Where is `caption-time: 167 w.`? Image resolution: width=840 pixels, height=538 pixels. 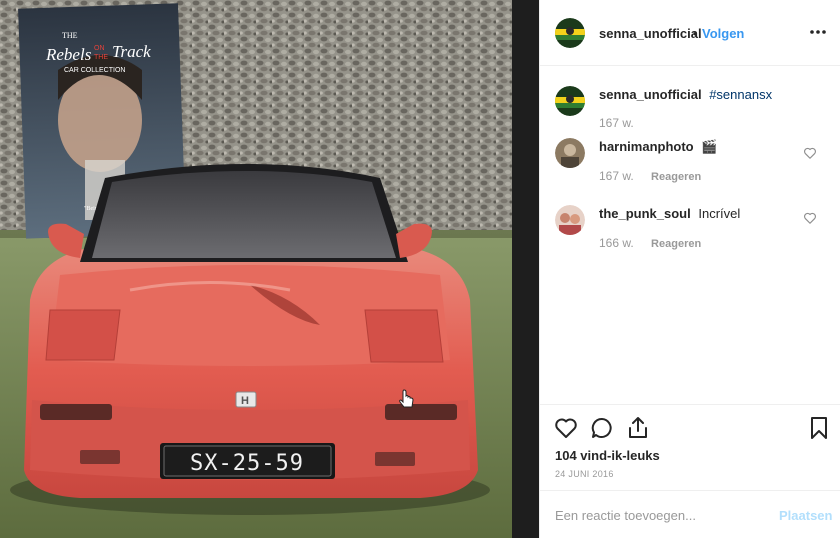
caption-time: 167 w. is located at coordinates (616, 123).